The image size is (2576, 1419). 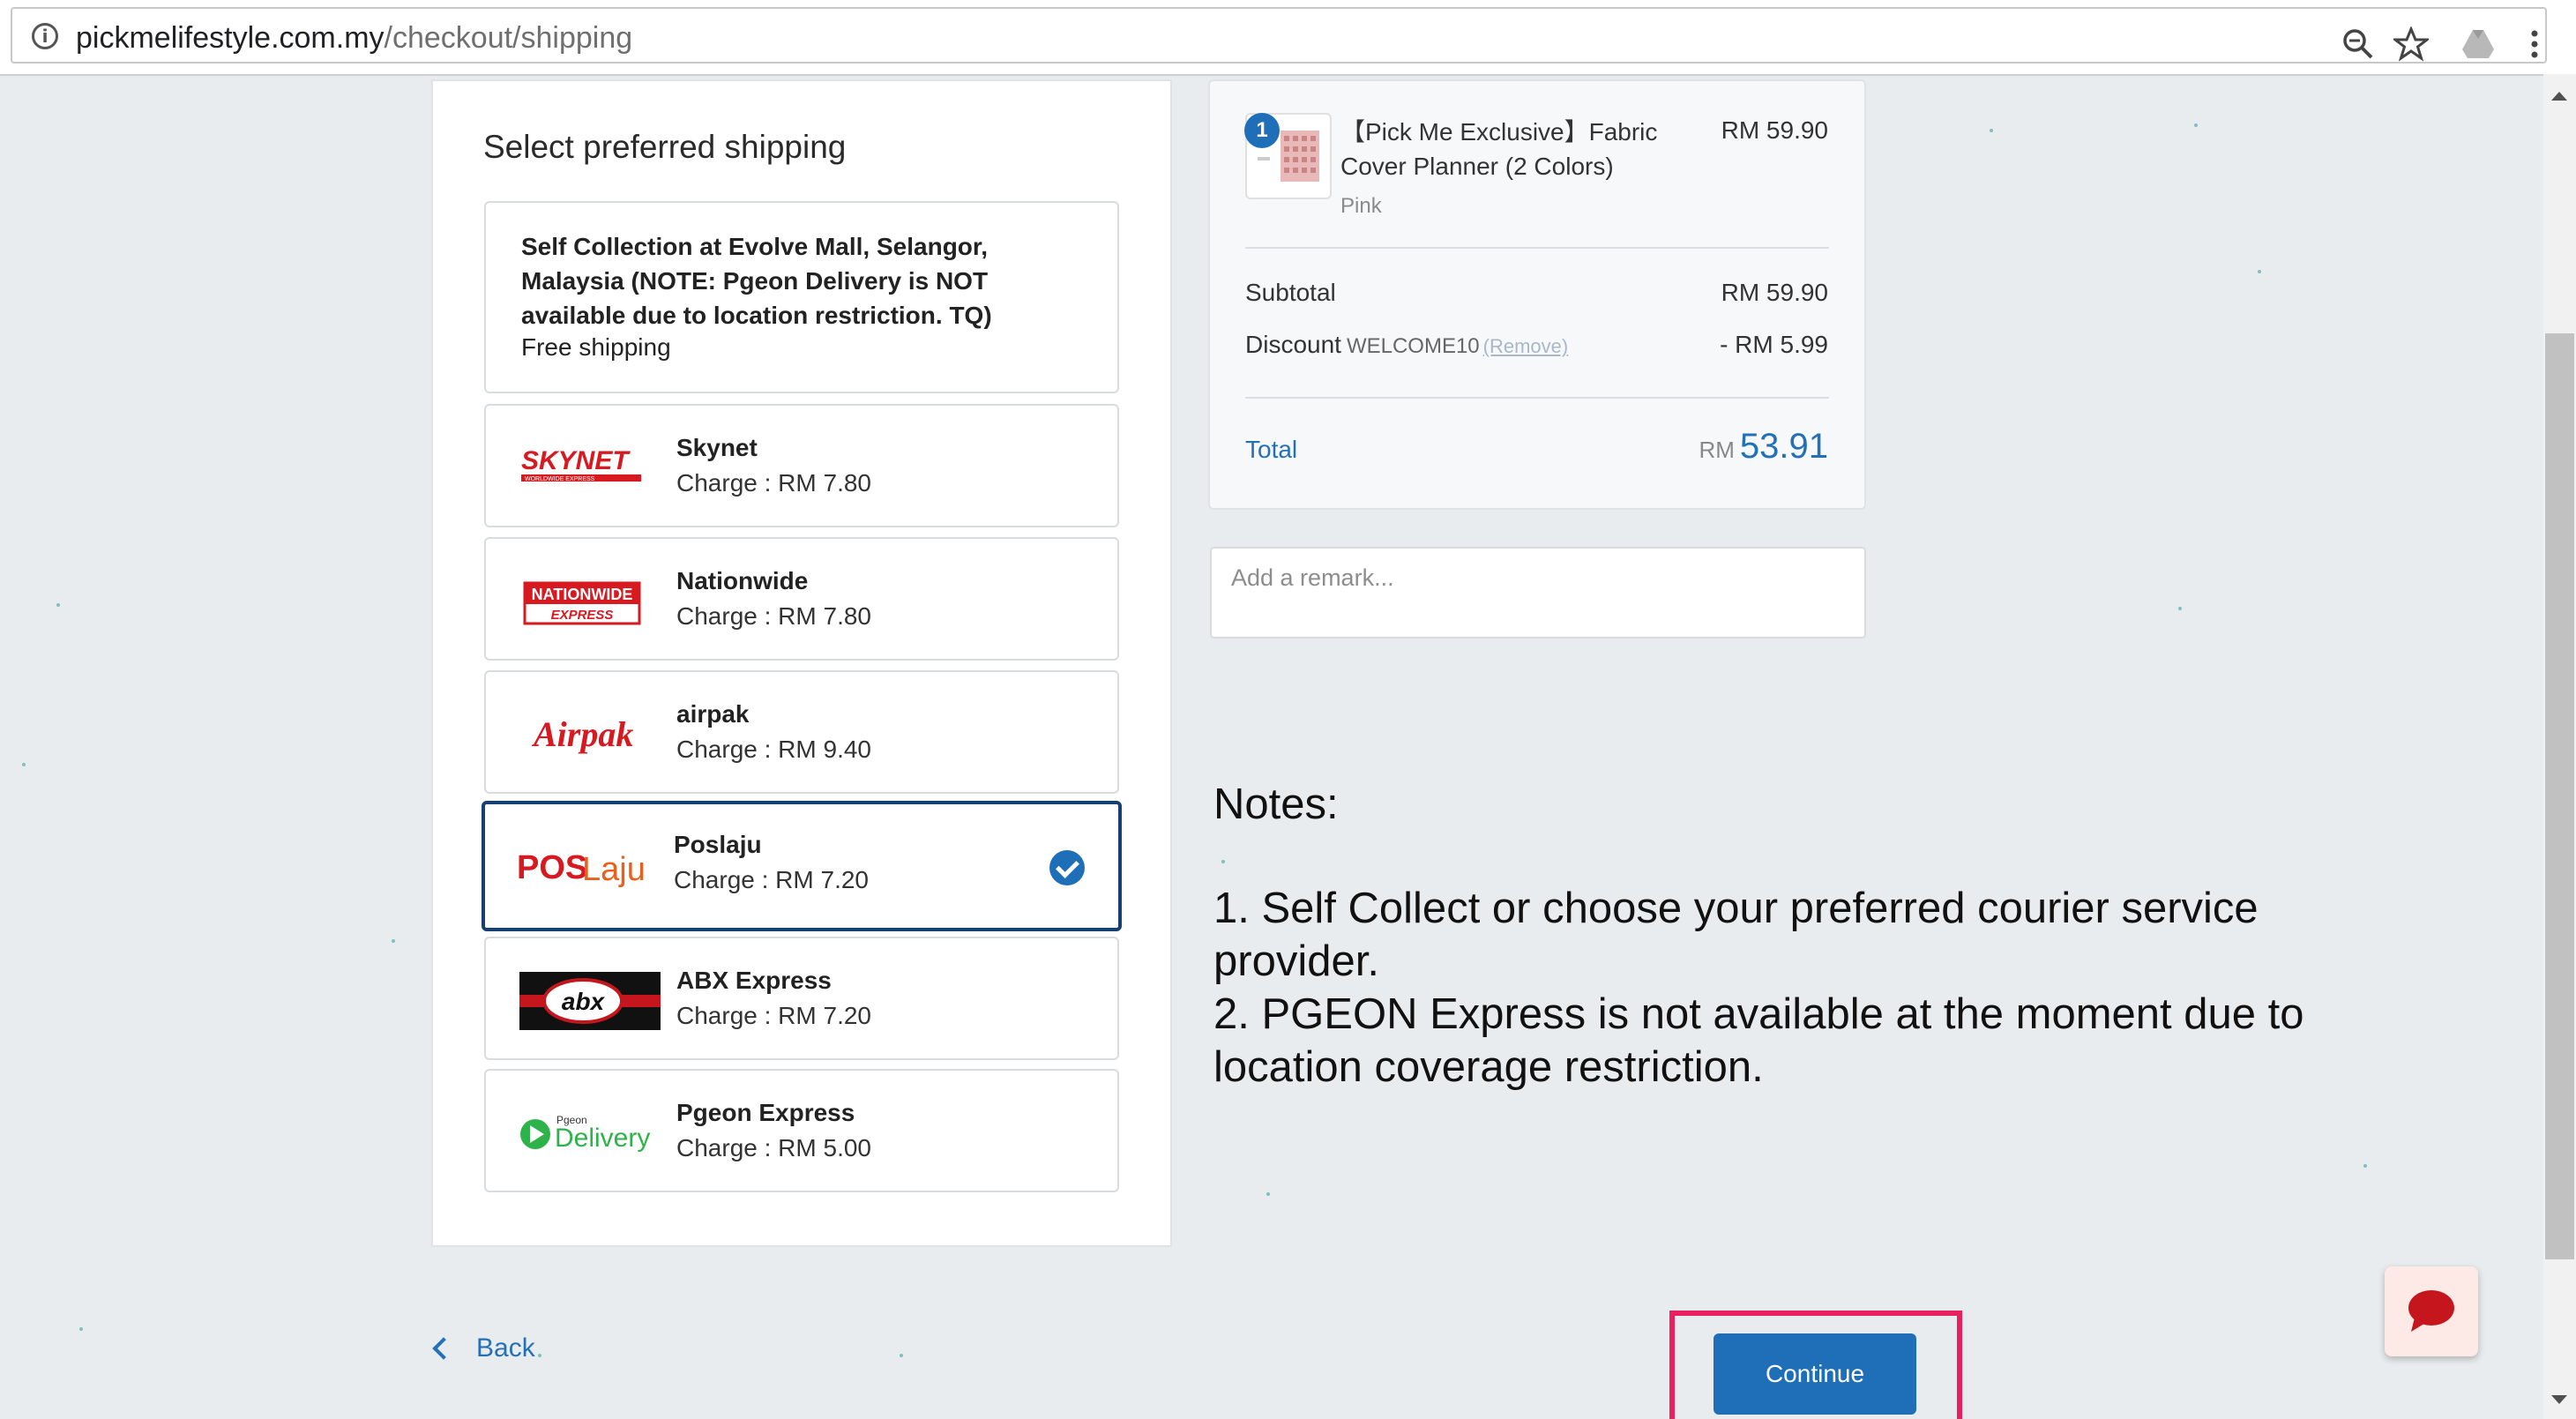 What do you see at coordinates (1413, 346) in the screenshot?
I see `discount-code: WELCOME10` at bounding box center [1413, 346].